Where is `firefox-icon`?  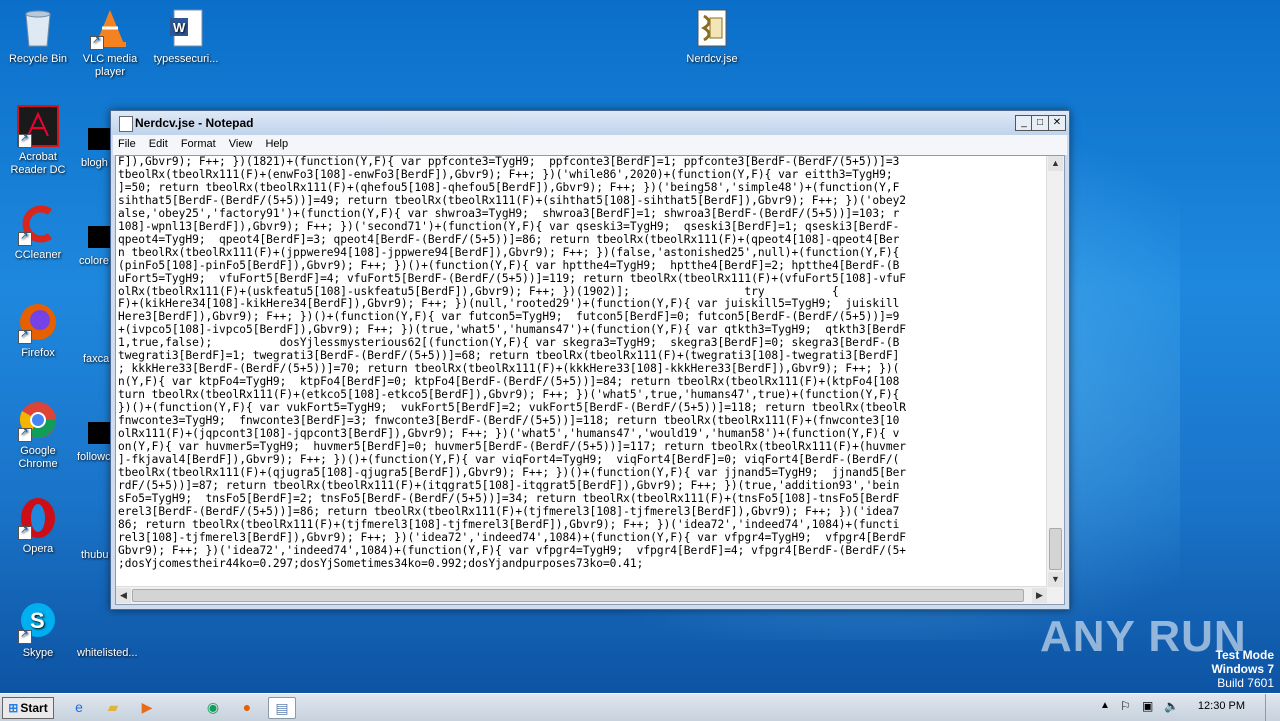
firefox-icon is located at coordinates (38, 322).